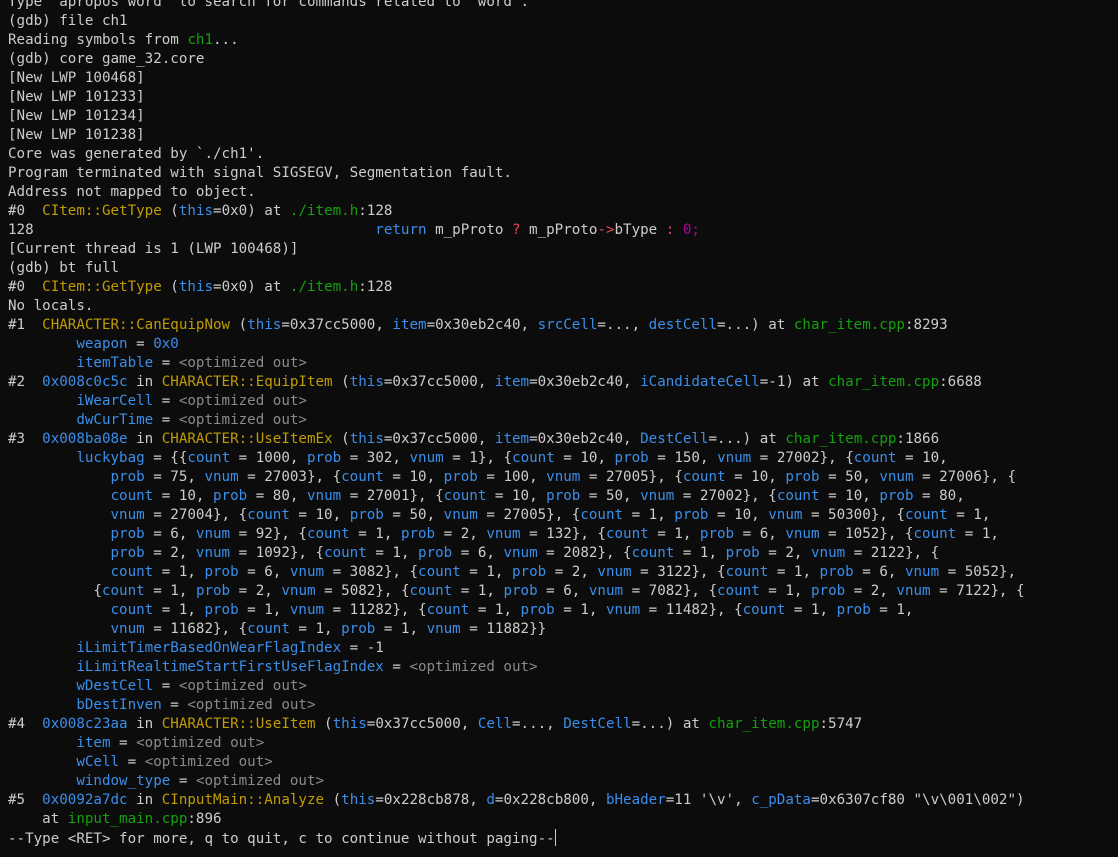 Image resolution: width=1118 pixels, height=857 pixels. What do you see at coordinates (362, 591) in the screenshot?
I see `terminal-text: = 5082}, {` at bounding box center [362, 591].